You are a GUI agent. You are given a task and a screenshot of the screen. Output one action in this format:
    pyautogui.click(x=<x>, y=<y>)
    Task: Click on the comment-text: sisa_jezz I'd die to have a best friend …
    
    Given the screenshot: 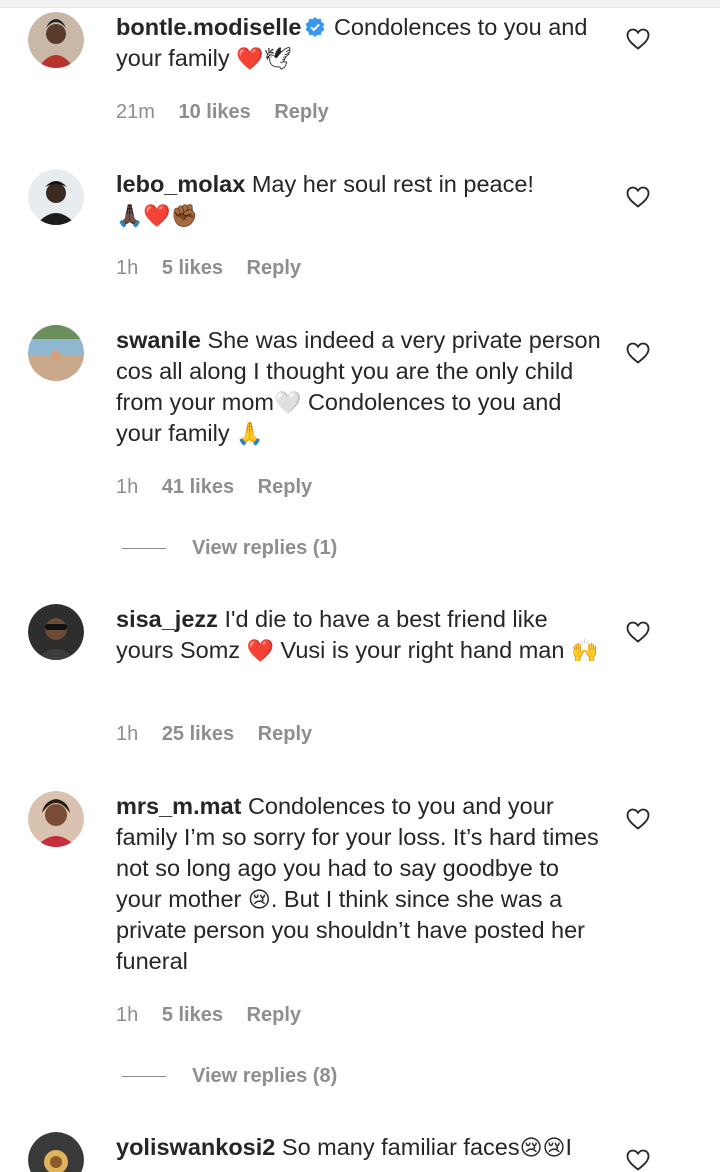 What is the action you would take?
    pyautogui.click(x=361, y=635)
    